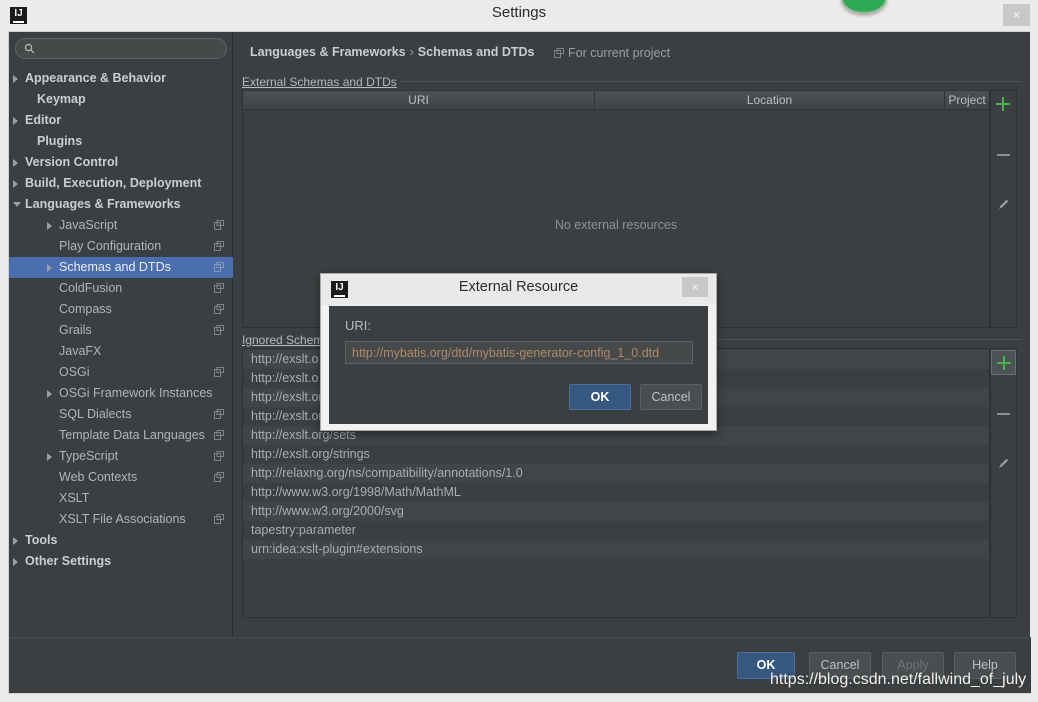  Describe the element at coordinates (74, 372) in the screenshot. I see `sidebar-item-label: OSGi` at that location.